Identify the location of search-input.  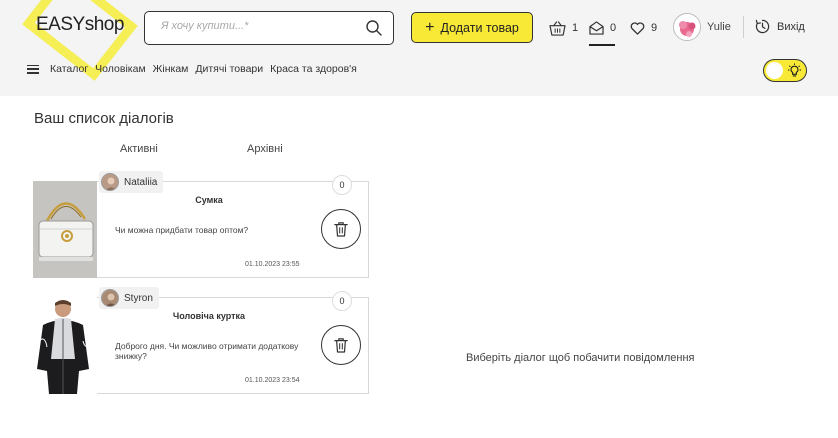
(256, 26).